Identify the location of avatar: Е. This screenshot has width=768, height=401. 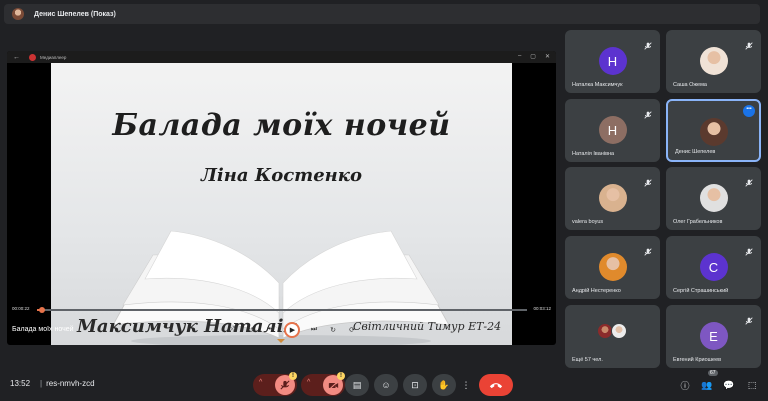
(713, 336).